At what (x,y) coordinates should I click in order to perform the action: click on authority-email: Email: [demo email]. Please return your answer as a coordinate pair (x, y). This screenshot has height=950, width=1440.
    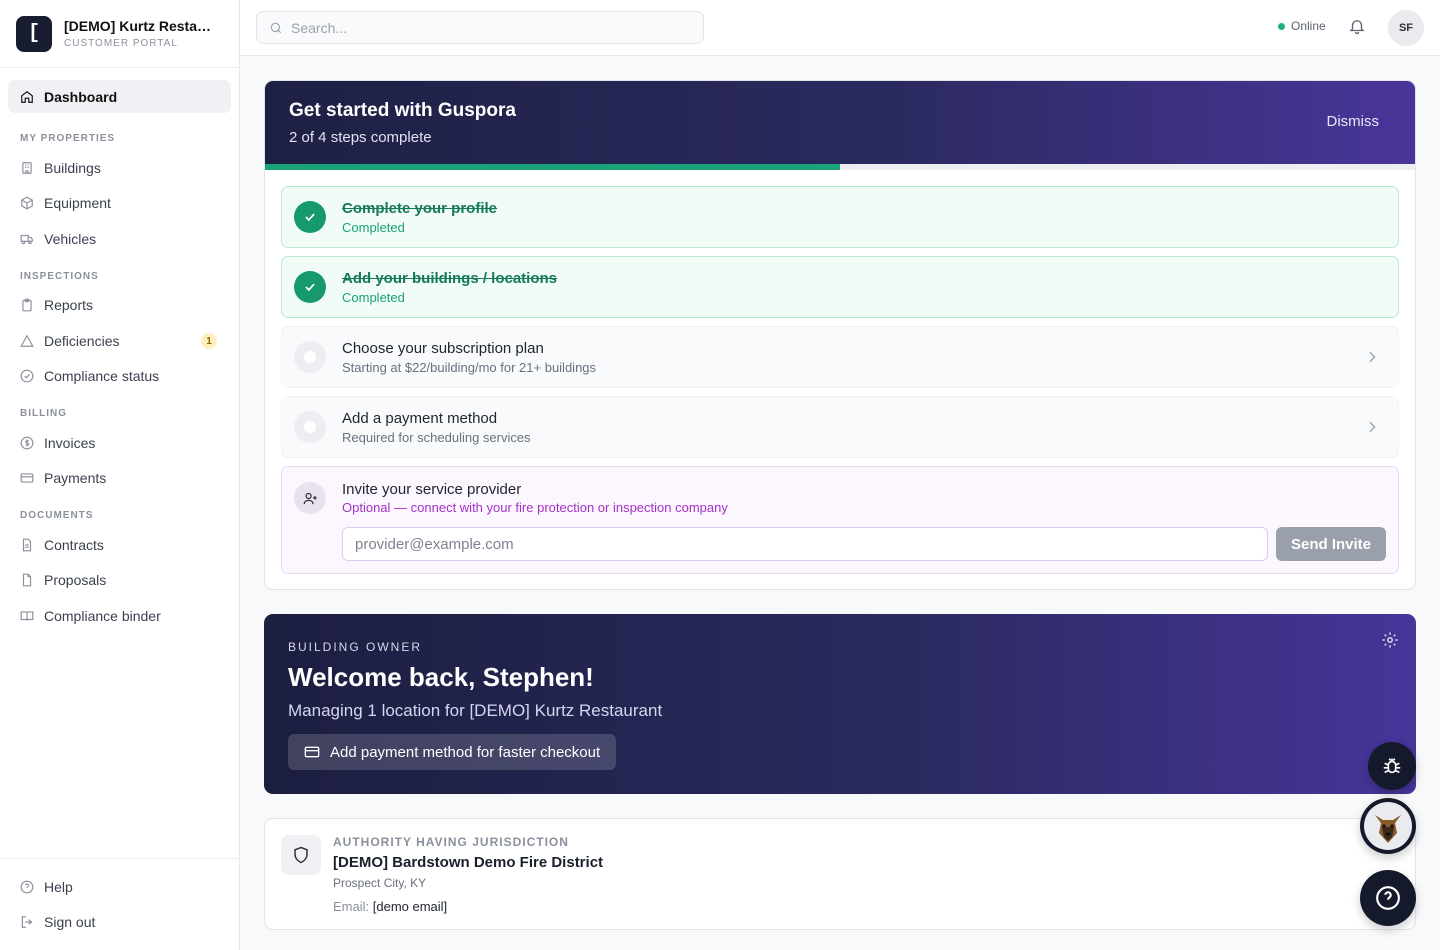
    Looking at the image, I should click on (468, 906).